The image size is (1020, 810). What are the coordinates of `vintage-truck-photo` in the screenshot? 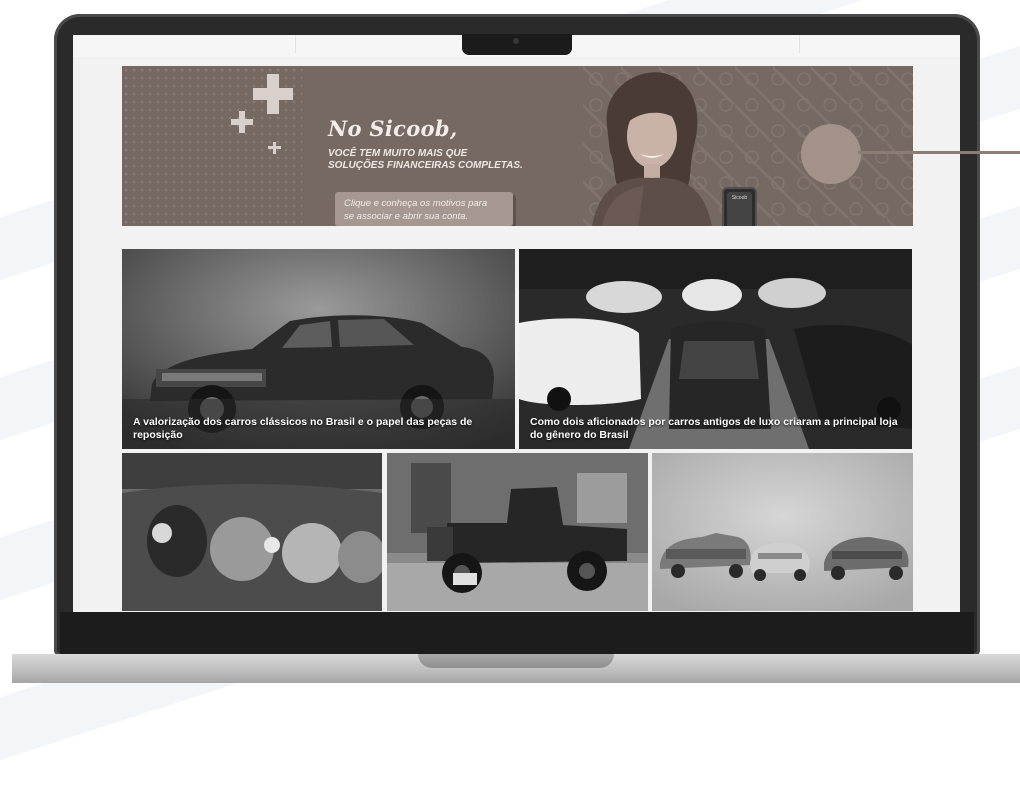 It's located at (517, 532).